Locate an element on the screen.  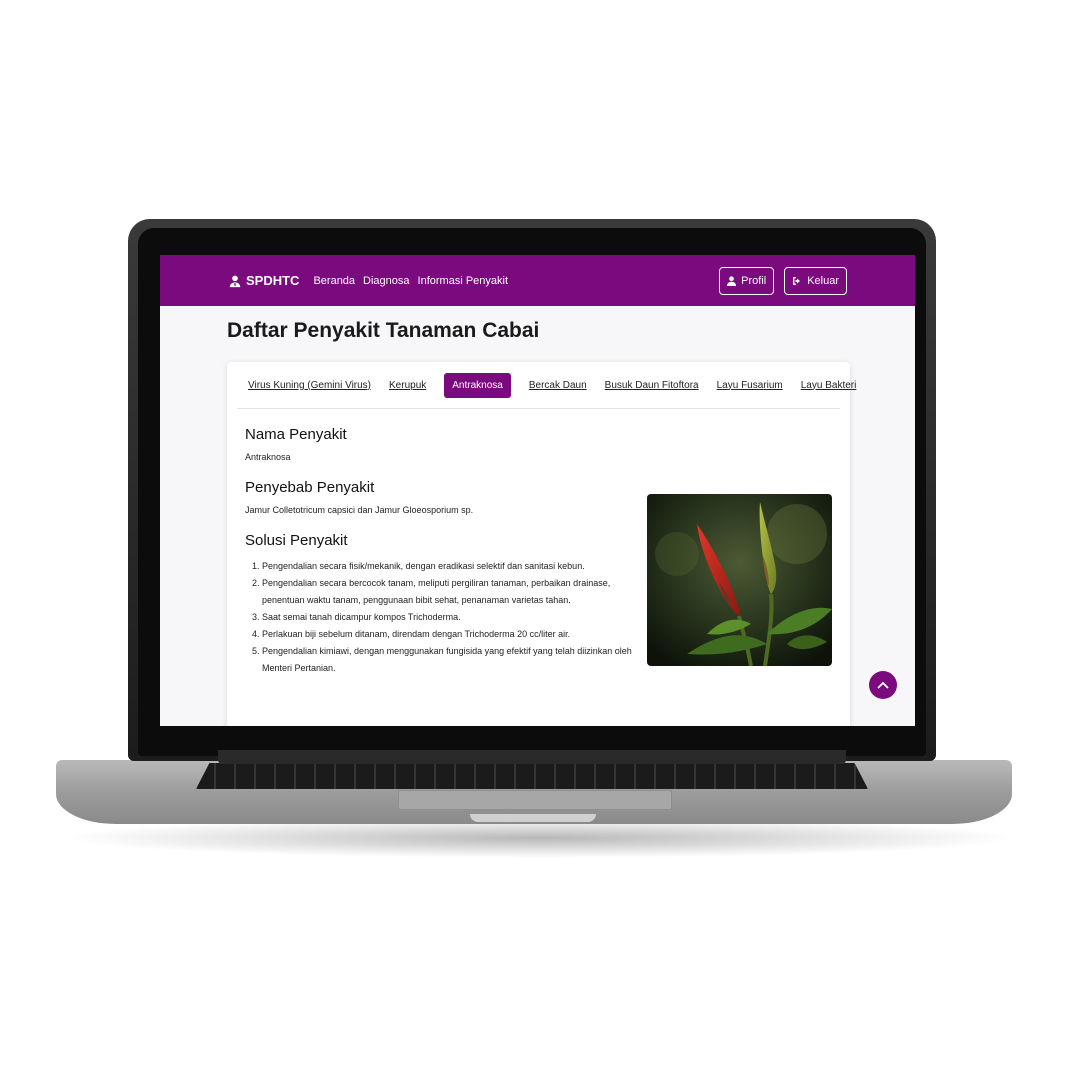
disease-name: Antraknosa is located at coordinates (268, 457).